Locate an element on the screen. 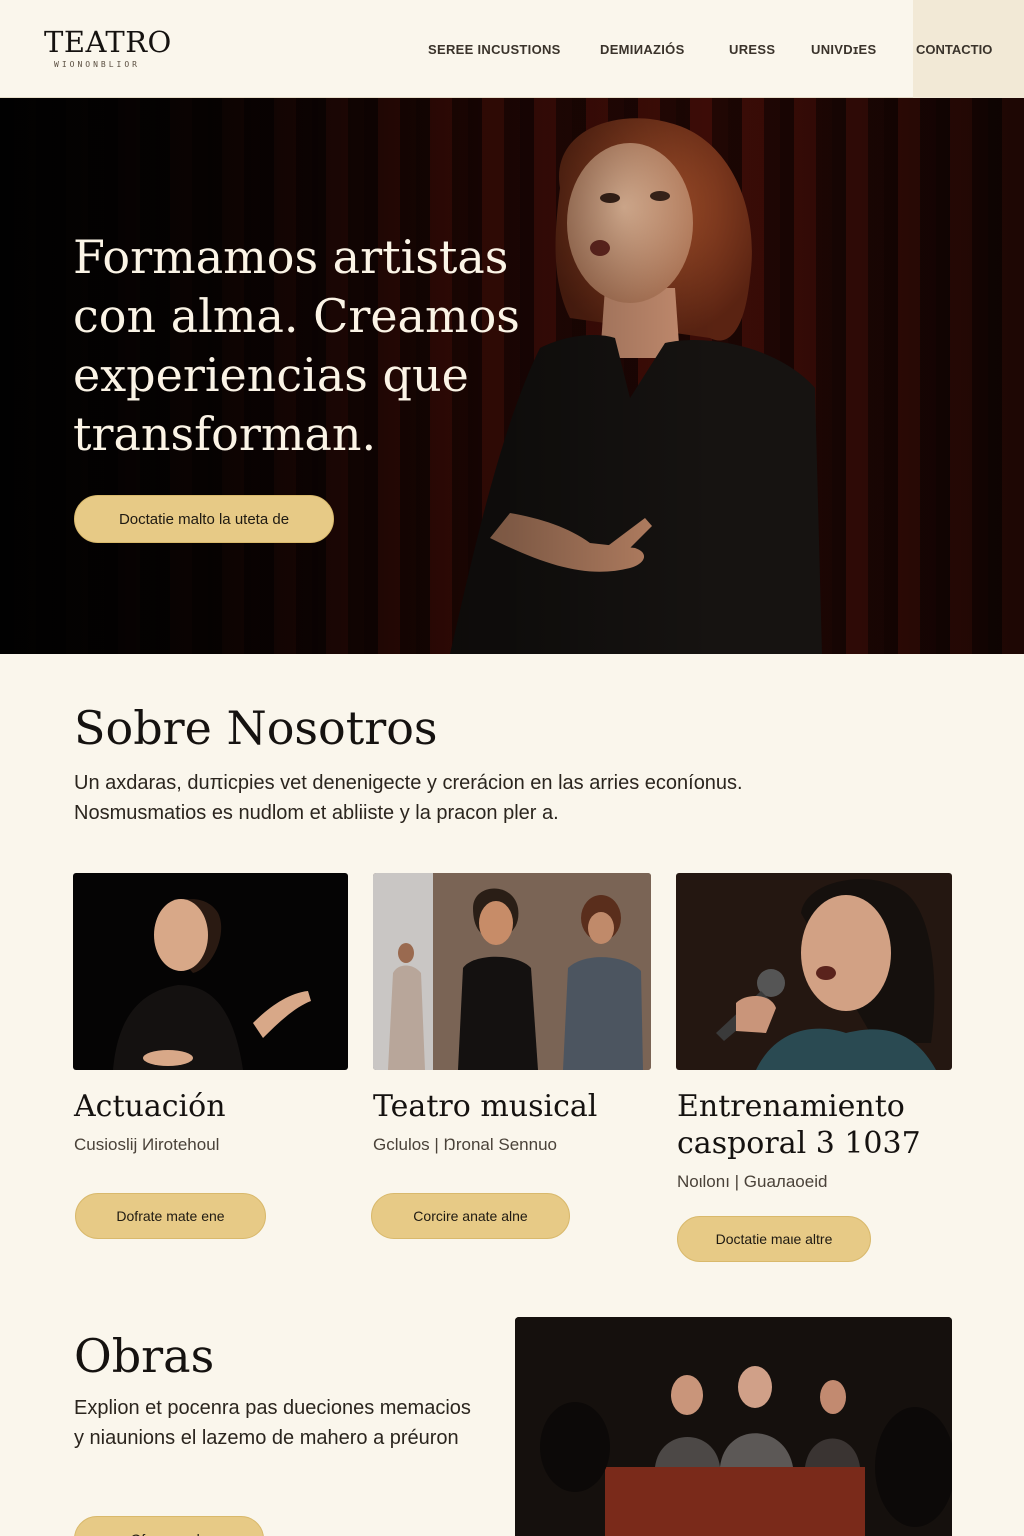  sobre-nosotros-title: Sobre Nosotros is located at coordinates (256, 728).